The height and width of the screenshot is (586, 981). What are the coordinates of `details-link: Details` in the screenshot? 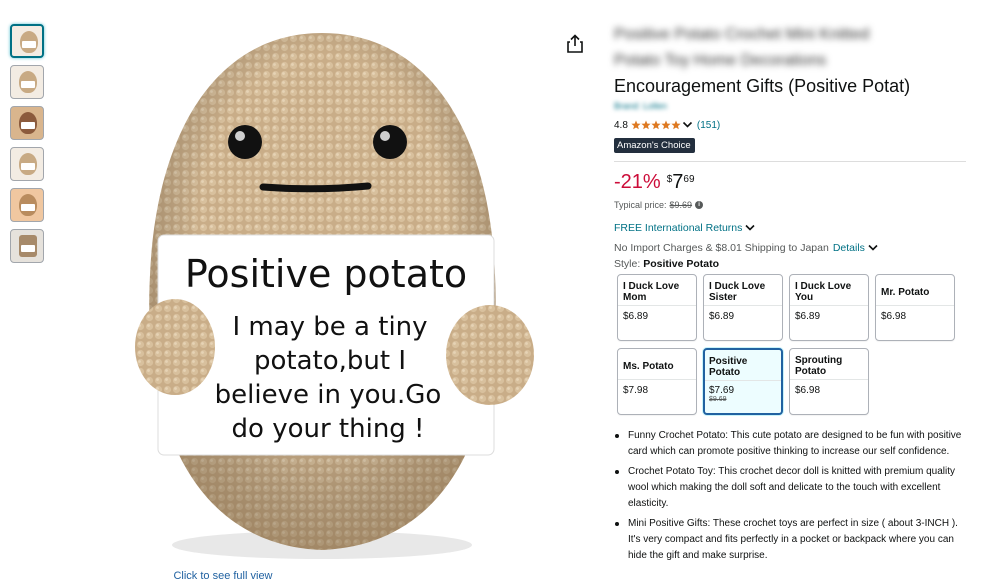 It's located at (855, 248).